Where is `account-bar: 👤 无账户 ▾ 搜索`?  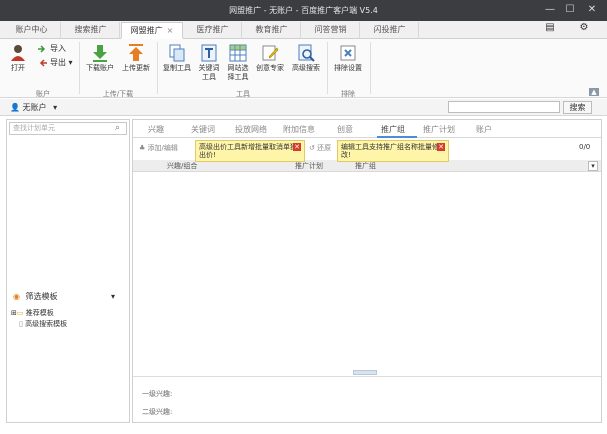 account-bar: 👤 无账户 ▾ 搜索 is located at coordinates (303, 107).